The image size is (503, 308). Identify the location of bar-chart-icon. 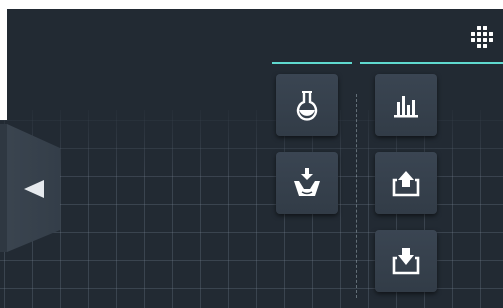
(406, 107).